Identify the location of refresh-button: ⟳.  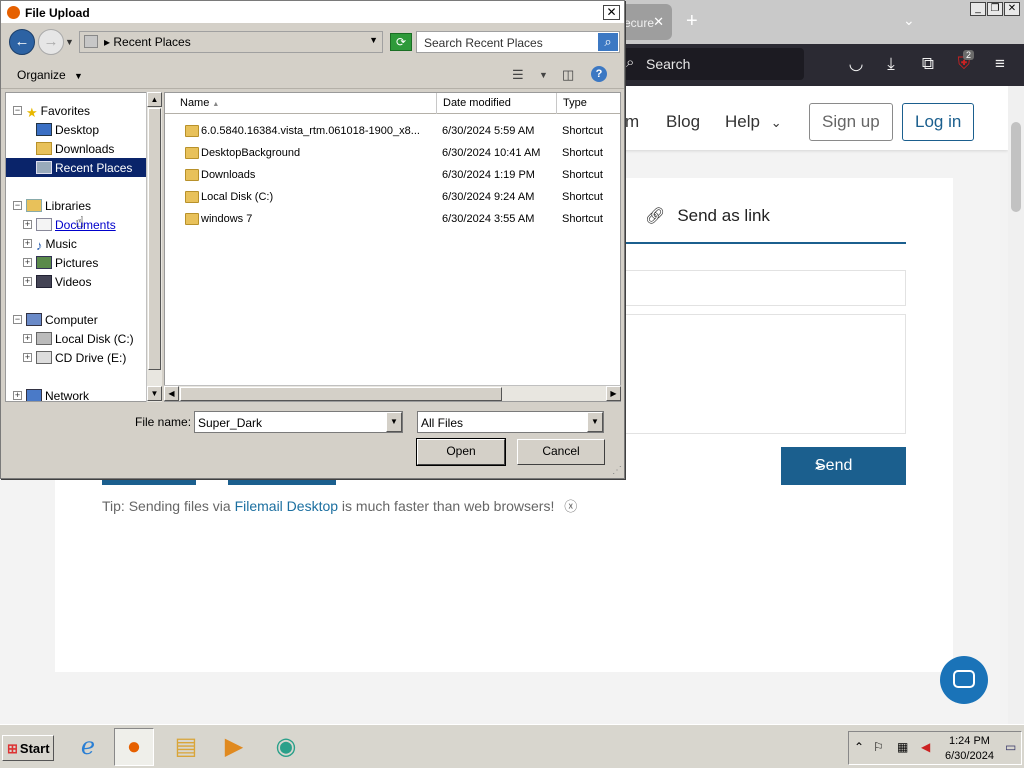
(401, 42).